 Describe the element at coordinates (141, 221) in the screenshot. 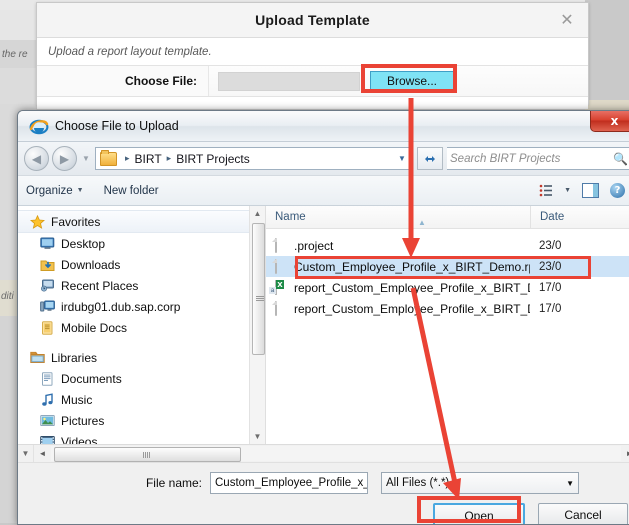

I see `tree-group-favorites: Favorites` at that location.